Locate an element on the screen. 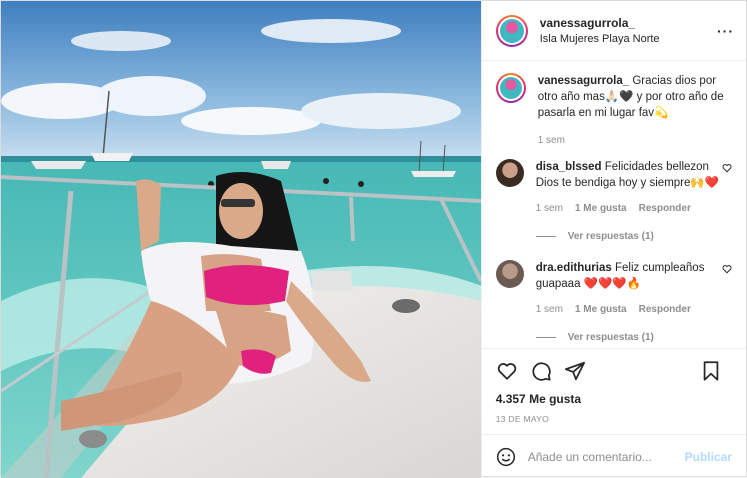 The height and width of the screenshot is (478, 747). post-location: Isla Mujeres Playa Norte is located at coordinates (600, 39).